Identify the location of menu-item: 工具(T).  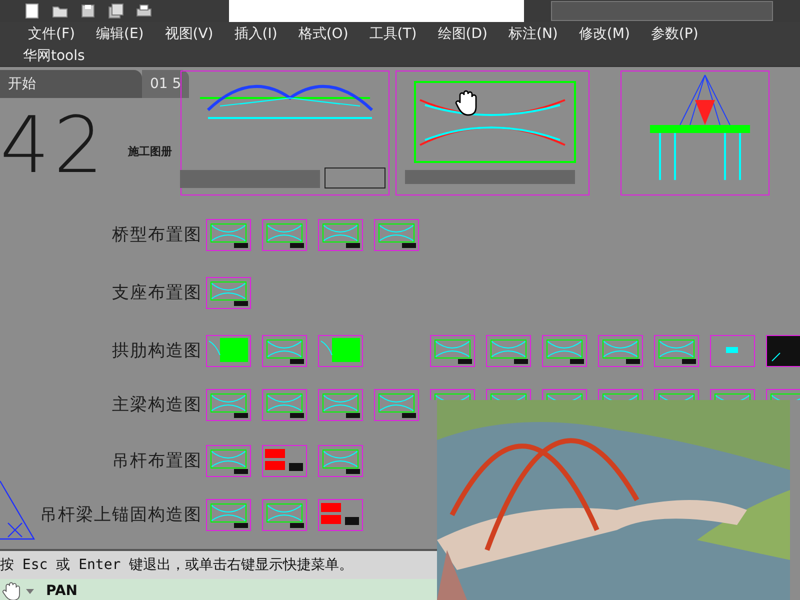
(393, 34).